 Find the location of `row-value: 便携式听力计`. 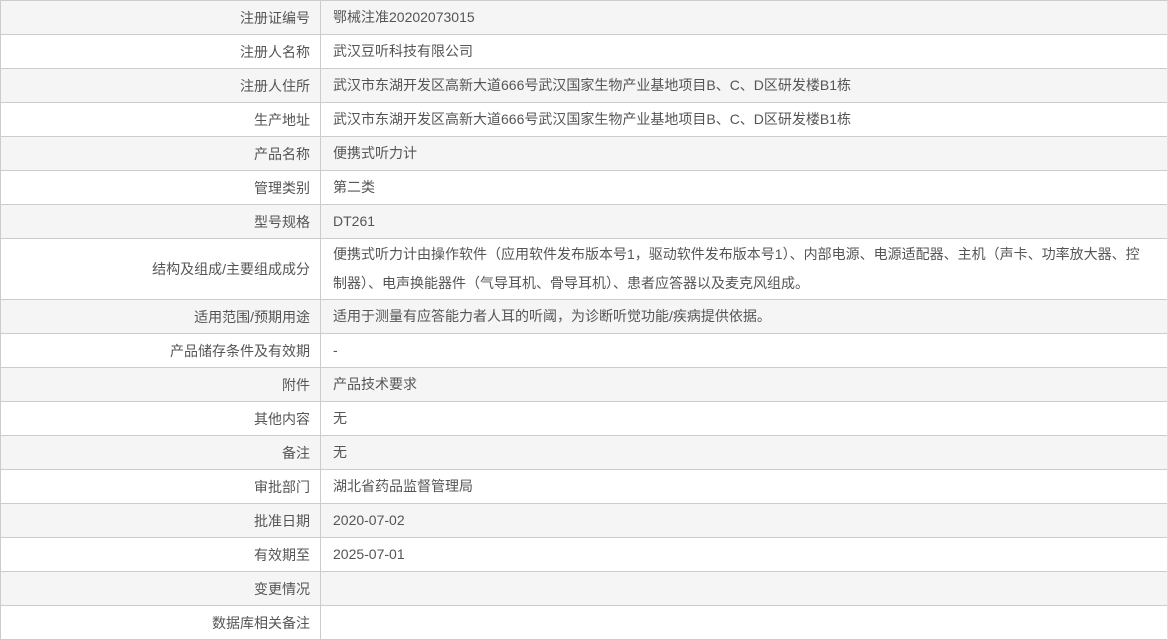

row-value: 便携式听力计 is located at coordinates (375, 153).